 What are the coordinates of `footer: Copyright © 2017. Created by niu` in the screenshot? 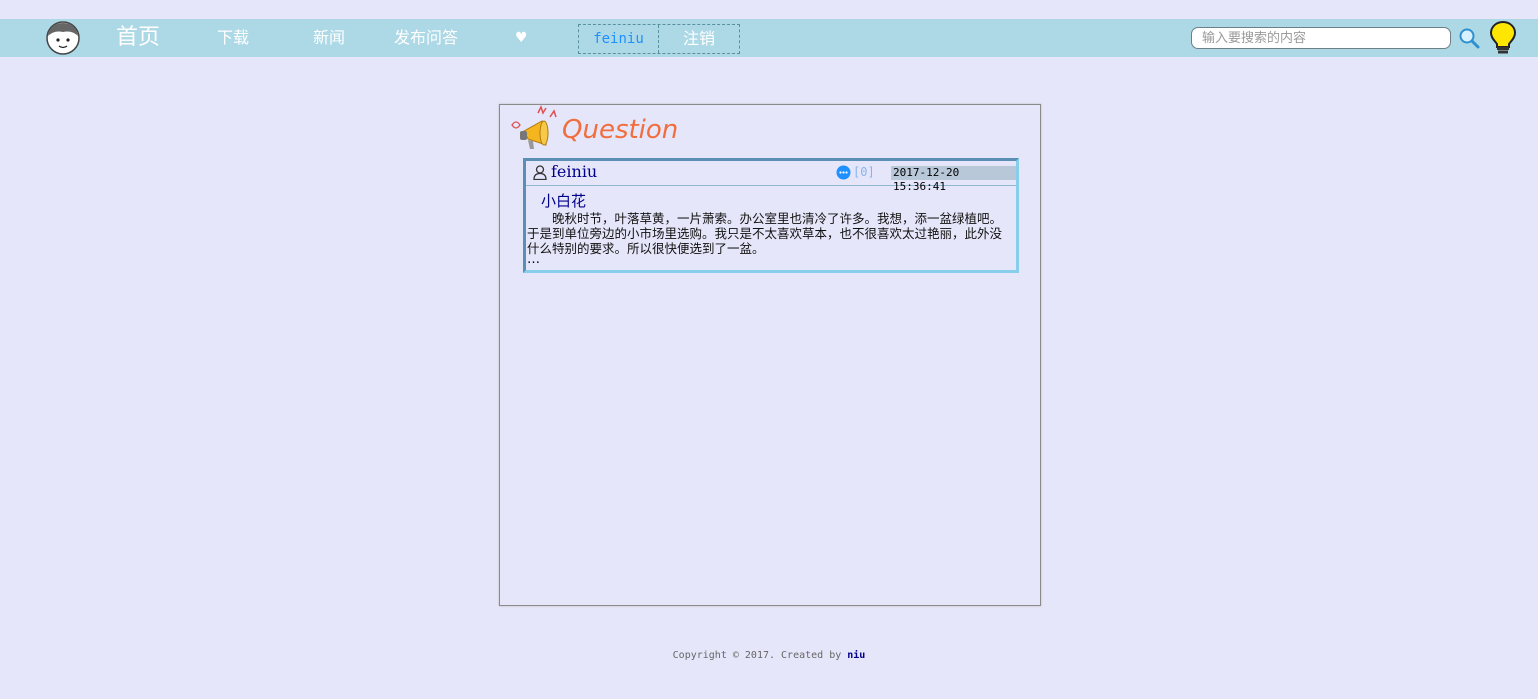 It's located at (769, 655).